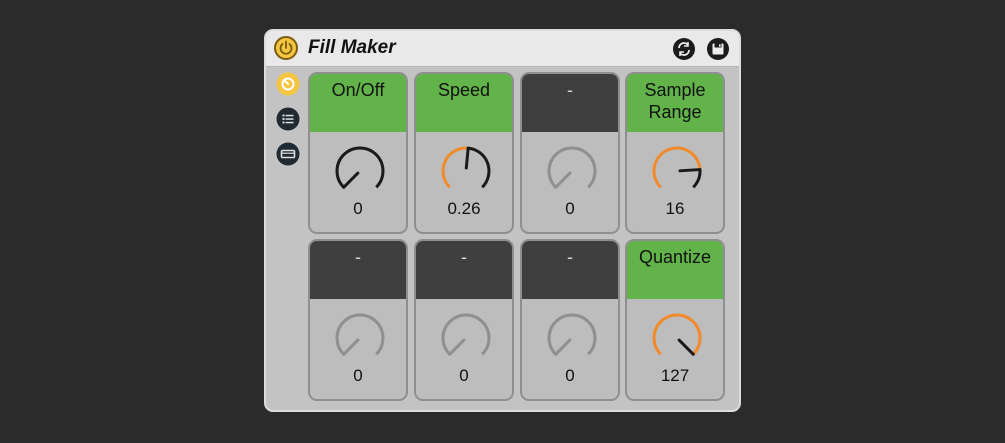  I want to click on macro-knob: On/Off 0, so click(358, 153).